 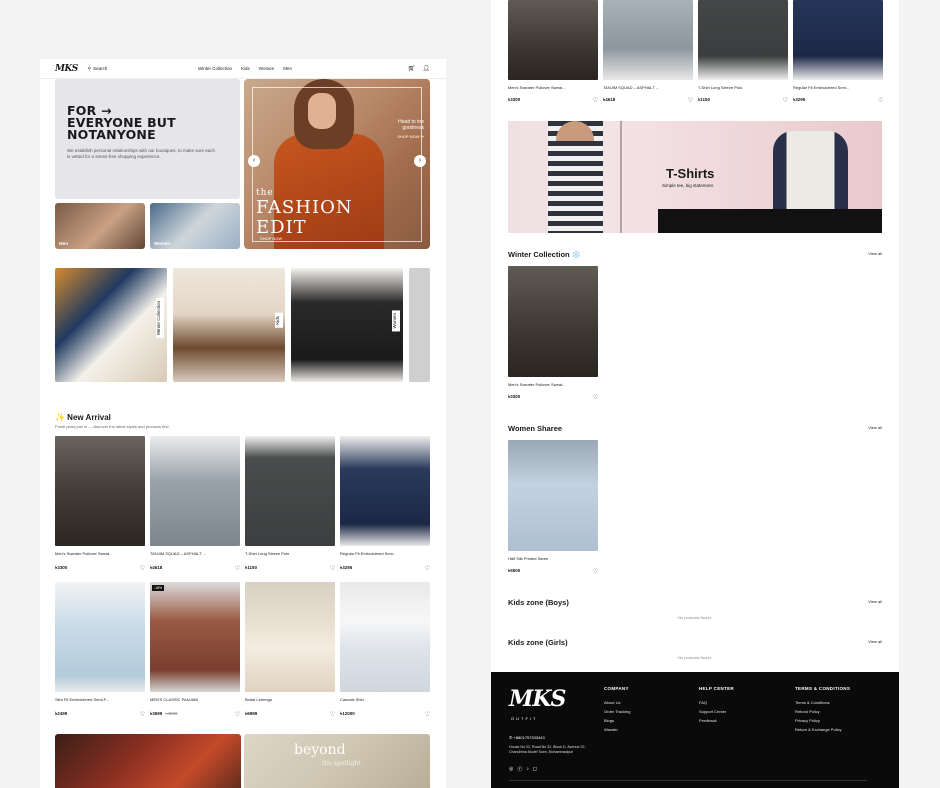 What do you see at coordinates (538, 602) in the screenshot?
I see `kids-boys-title: Kids zone (Boys)` at bounding box center [538, 602].